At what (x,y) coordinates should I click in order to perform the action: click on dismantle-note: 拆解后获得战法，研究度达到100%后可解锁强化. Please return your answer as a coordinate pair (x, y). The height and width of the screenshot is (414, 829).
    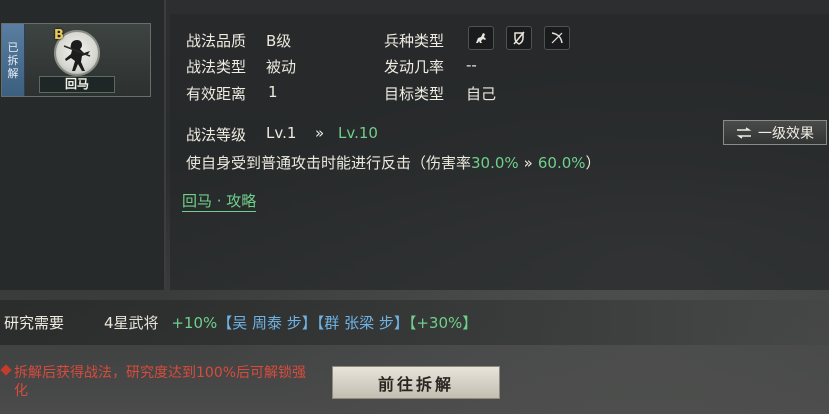
    Looking at the image, I should click on (160, 387).